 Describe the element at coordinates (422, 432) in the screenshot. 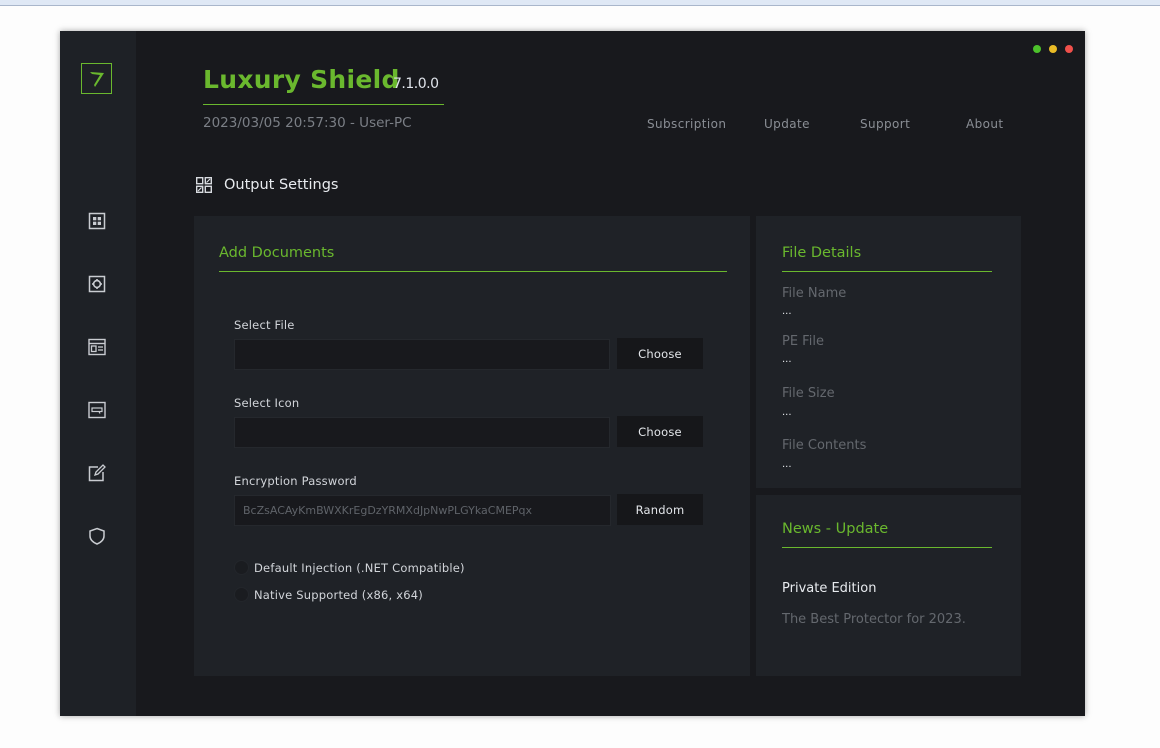

I see `select-icon-input` at that location.